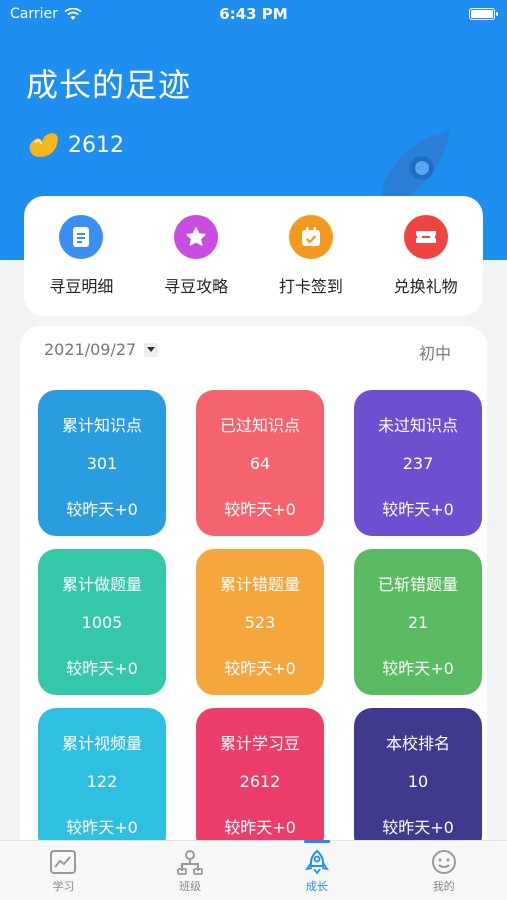  I want to click on tab-mine: 我的, so click(443, 870).